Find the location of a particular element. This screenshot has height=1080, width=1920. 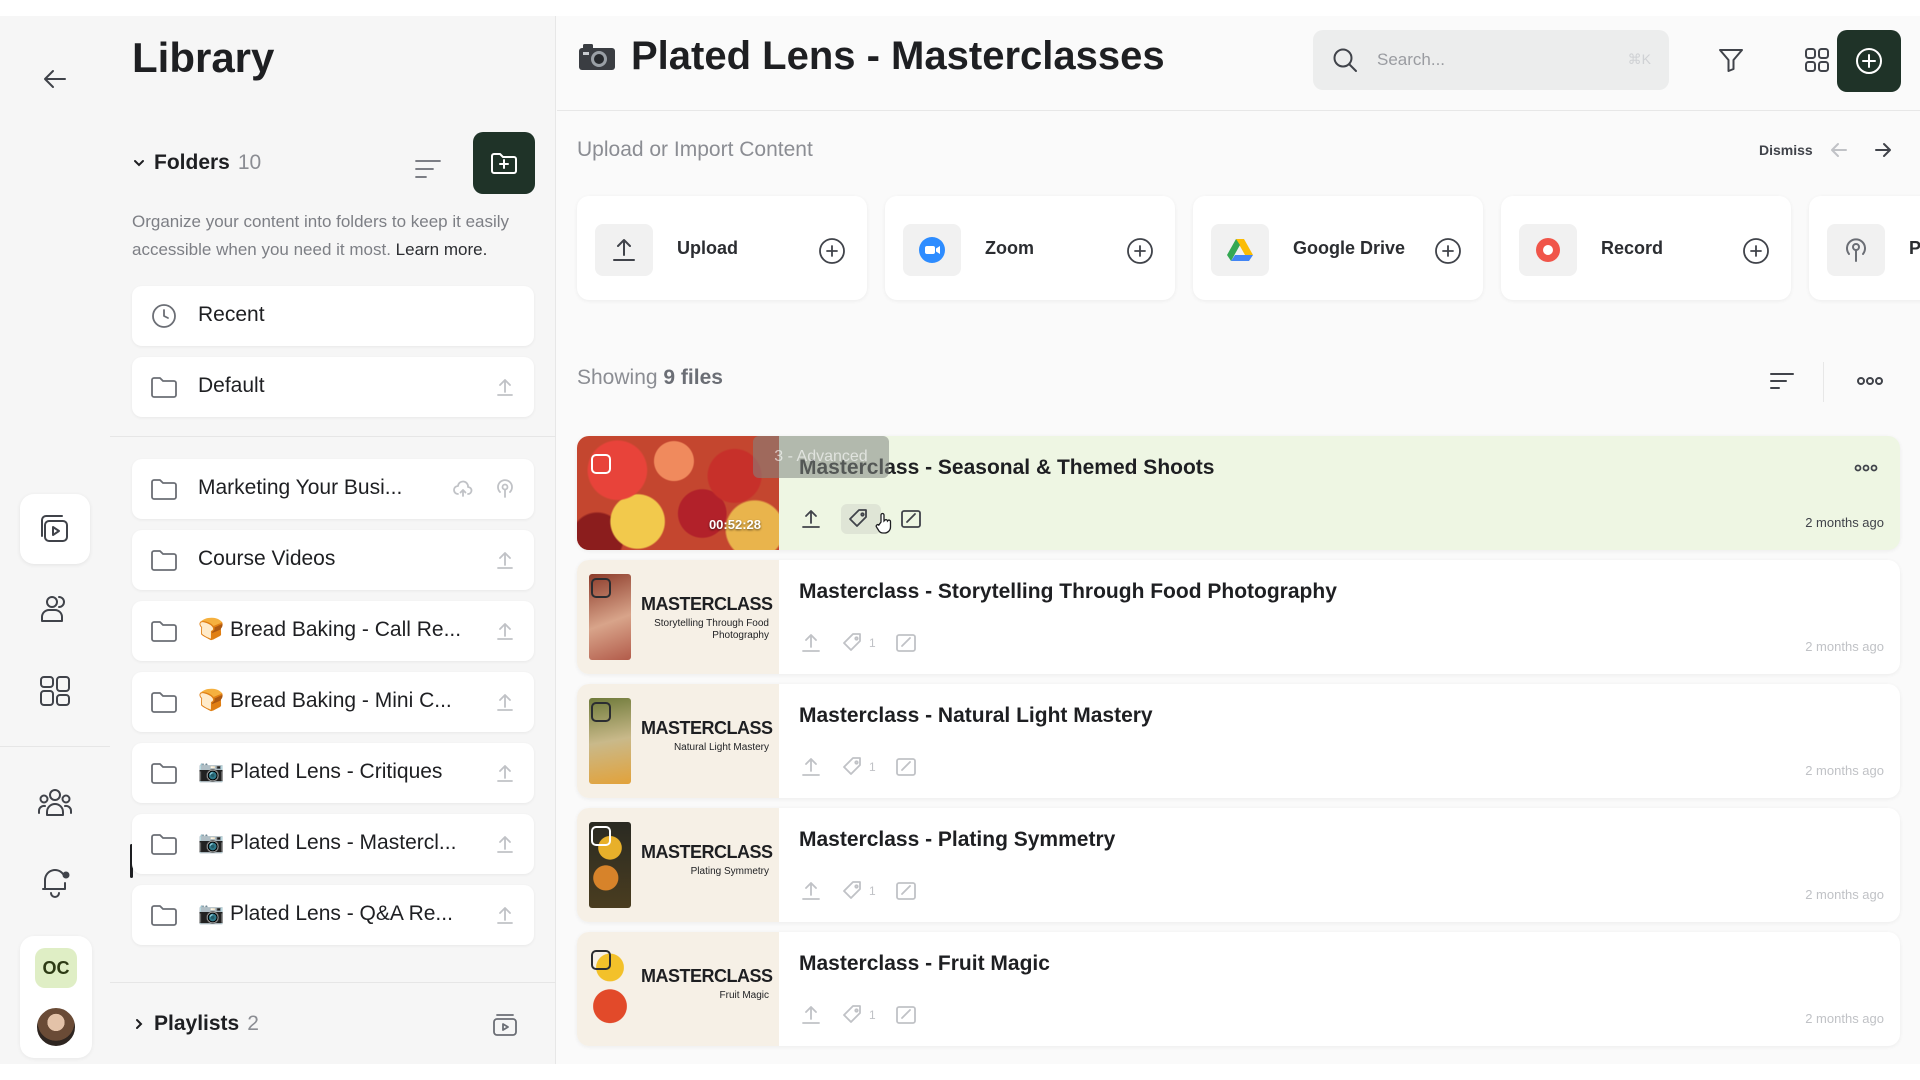

back-button is located at coordinates (55, 79).